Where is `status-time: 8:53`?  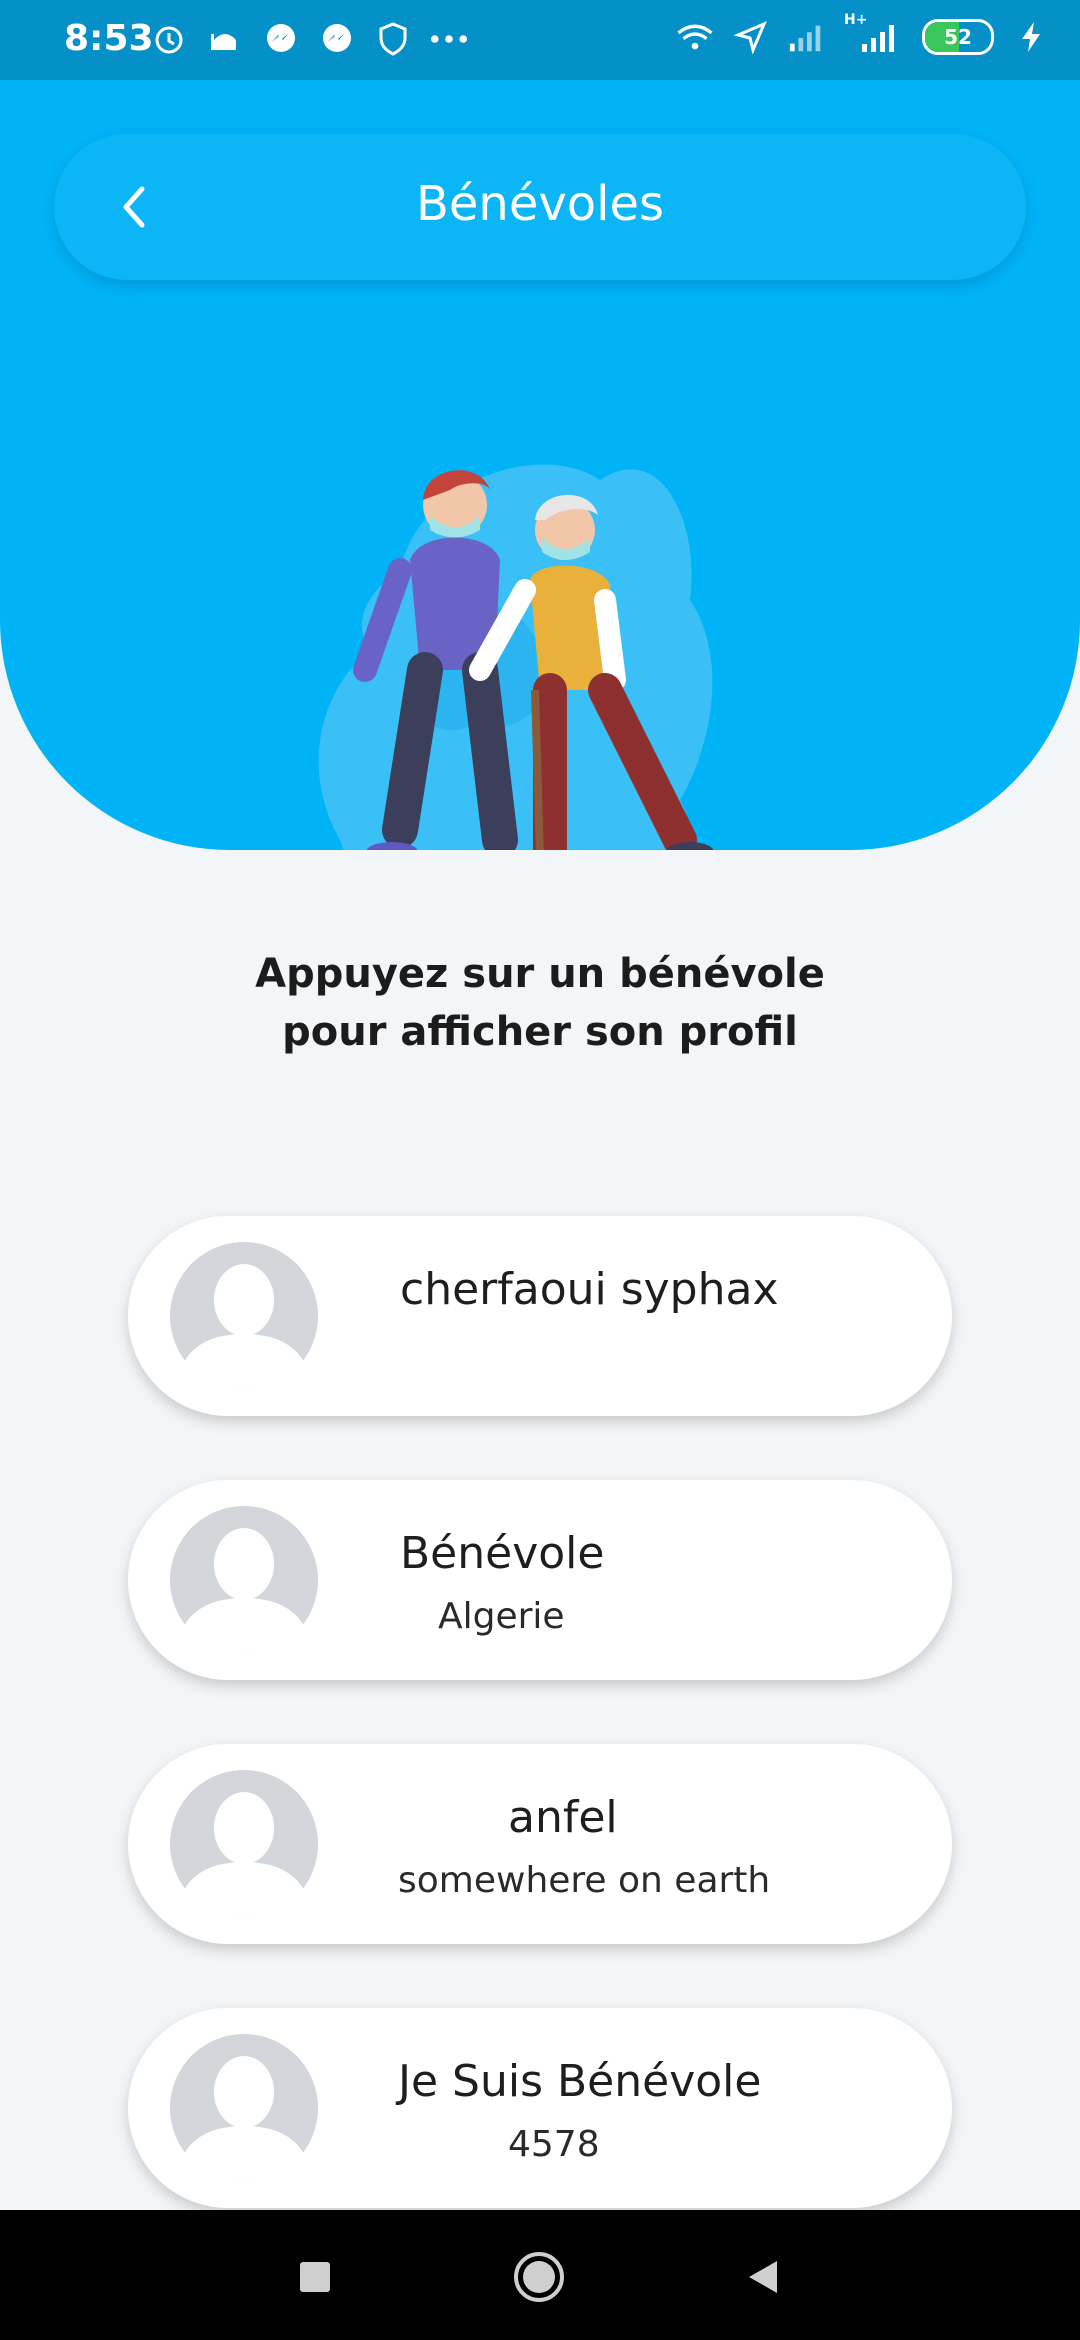
status-time: 8:53 is located at coordinates (109, 38).